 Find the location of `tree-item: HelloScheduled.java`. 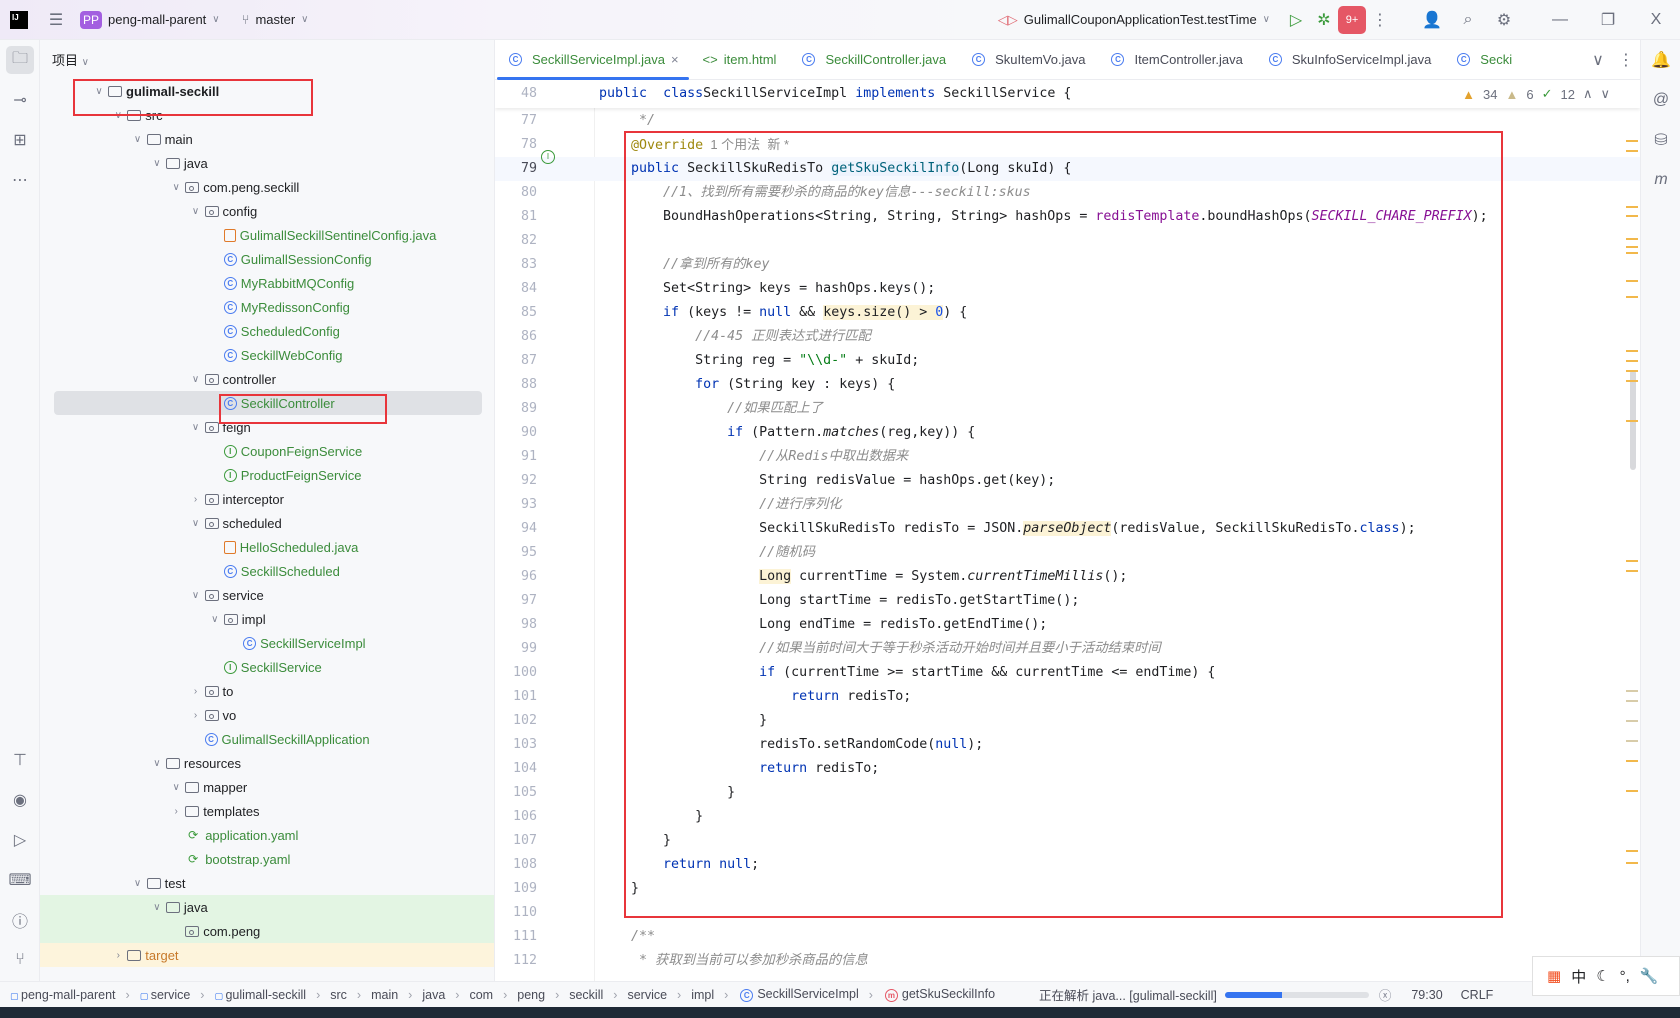

tree-item: HelloScheduled.java is located at coordinates (267, 547).